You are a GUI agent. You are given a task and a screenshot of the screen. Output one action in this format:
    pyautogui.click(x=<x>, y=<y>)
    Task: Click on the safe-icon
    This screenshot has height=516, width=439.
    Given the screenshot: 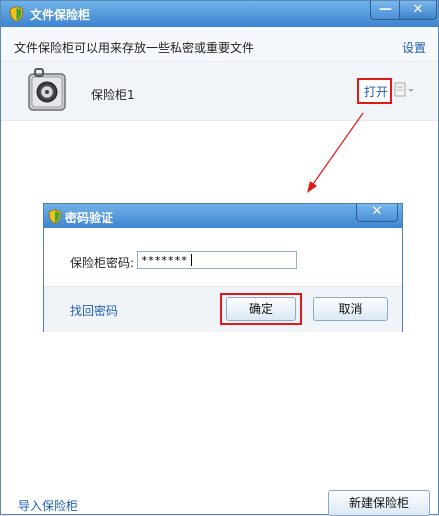 What is the action you would take?
    pyautogui.click(x=47, y=89)
    